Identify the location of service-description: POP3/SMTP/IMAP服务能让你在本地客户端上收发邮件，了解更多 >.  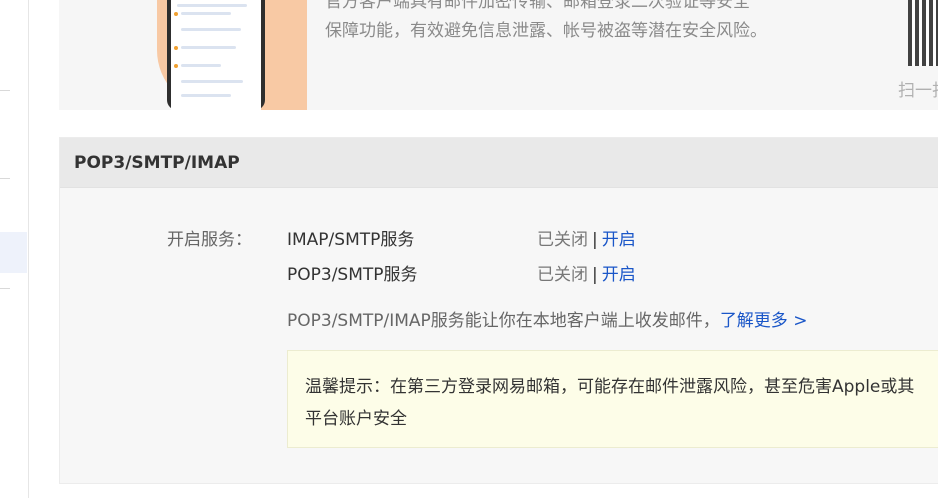
(547, 318).